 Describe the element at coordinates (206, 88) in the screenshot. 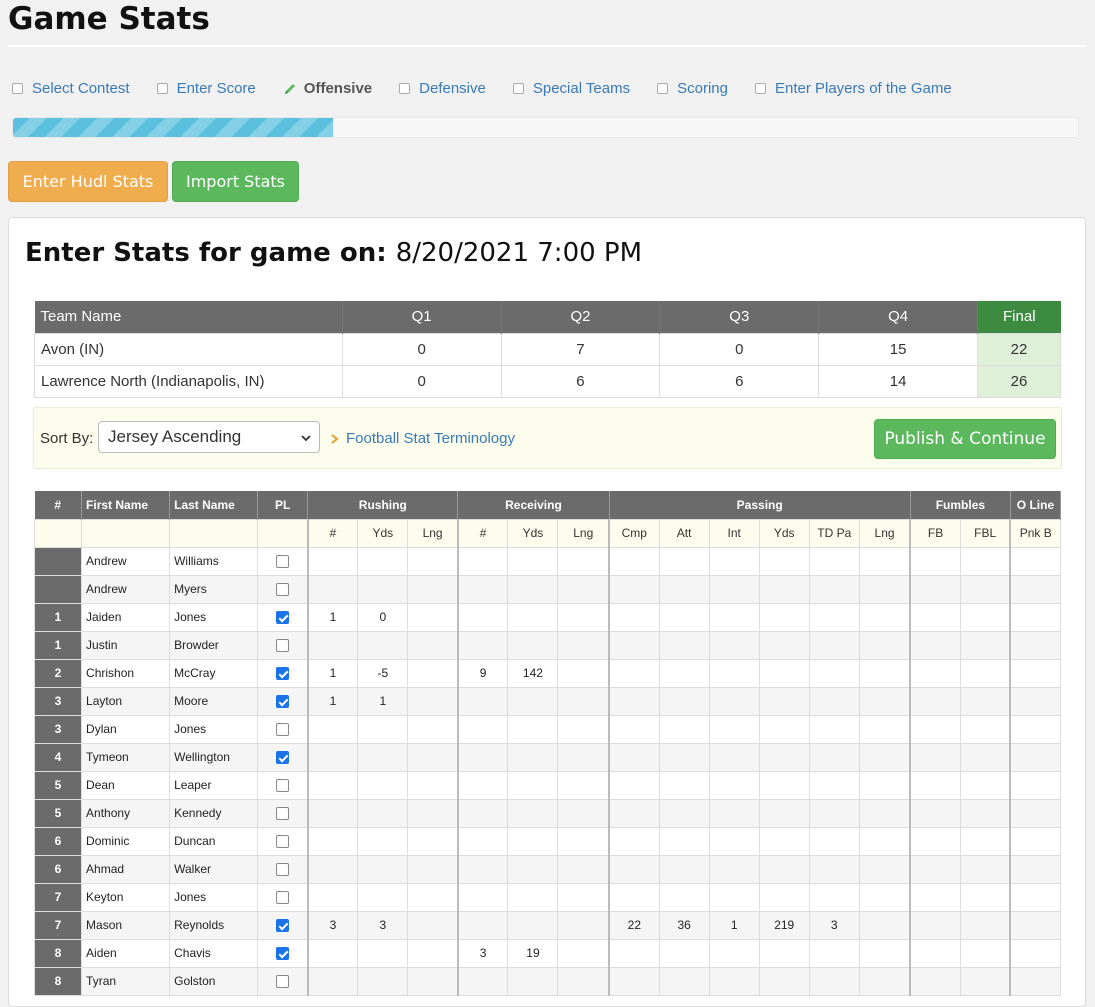

I see `wizard-step: Enter Score` at that location.